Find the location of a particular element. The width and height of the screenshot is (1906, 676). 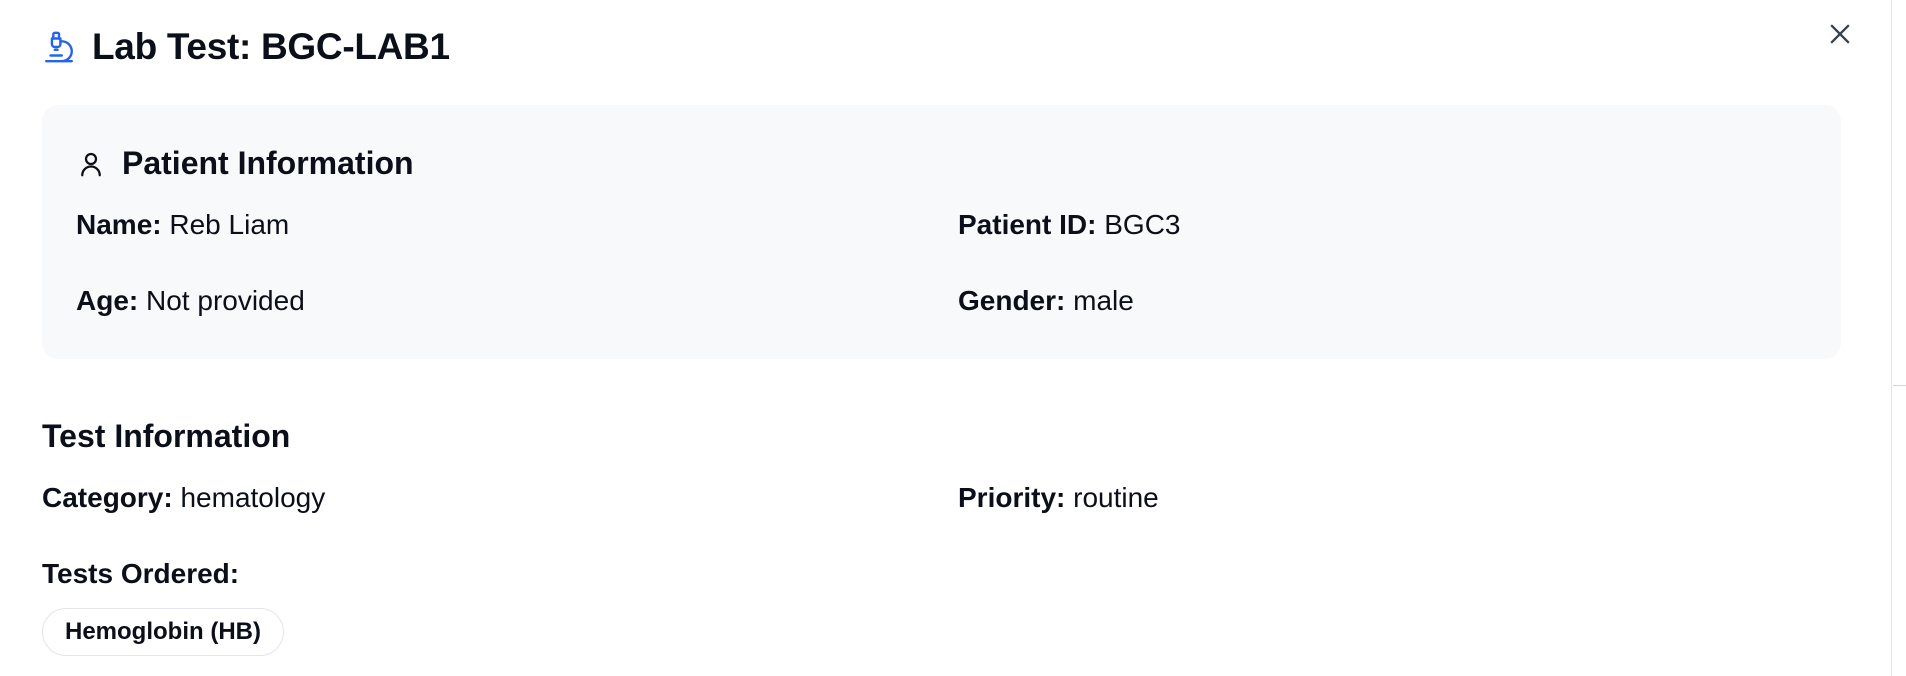

background-page-edge is located at coordinates (1898, 338).